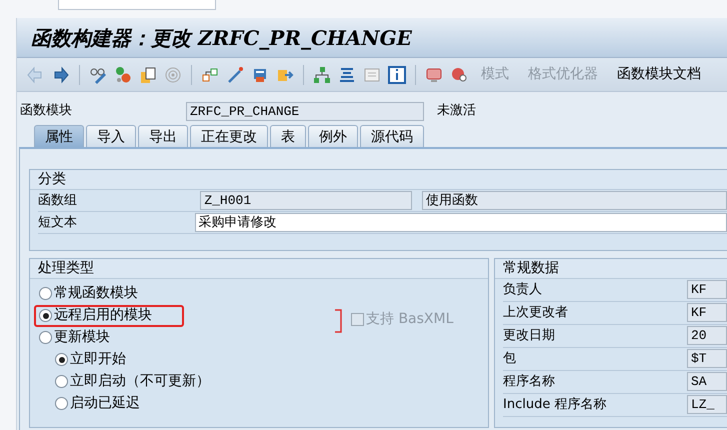 Image resolution: width=727 pixels, height=430 pixels. What do you see at coordinates (574, 200) in the screenshot?
I see `input-field: 使用函数` at bounding box center [574, 200].